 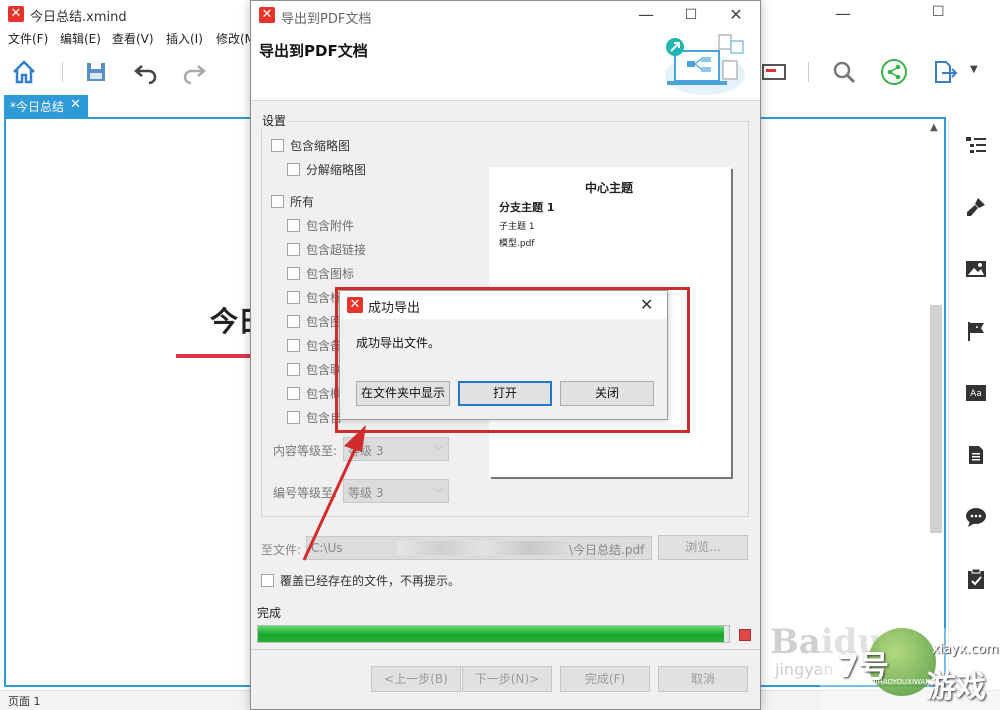 What do you see at coordinates (80, 38) in the screenshot?
I see `menu-edit: 编辑(E)` at bounding box center [80, 38].